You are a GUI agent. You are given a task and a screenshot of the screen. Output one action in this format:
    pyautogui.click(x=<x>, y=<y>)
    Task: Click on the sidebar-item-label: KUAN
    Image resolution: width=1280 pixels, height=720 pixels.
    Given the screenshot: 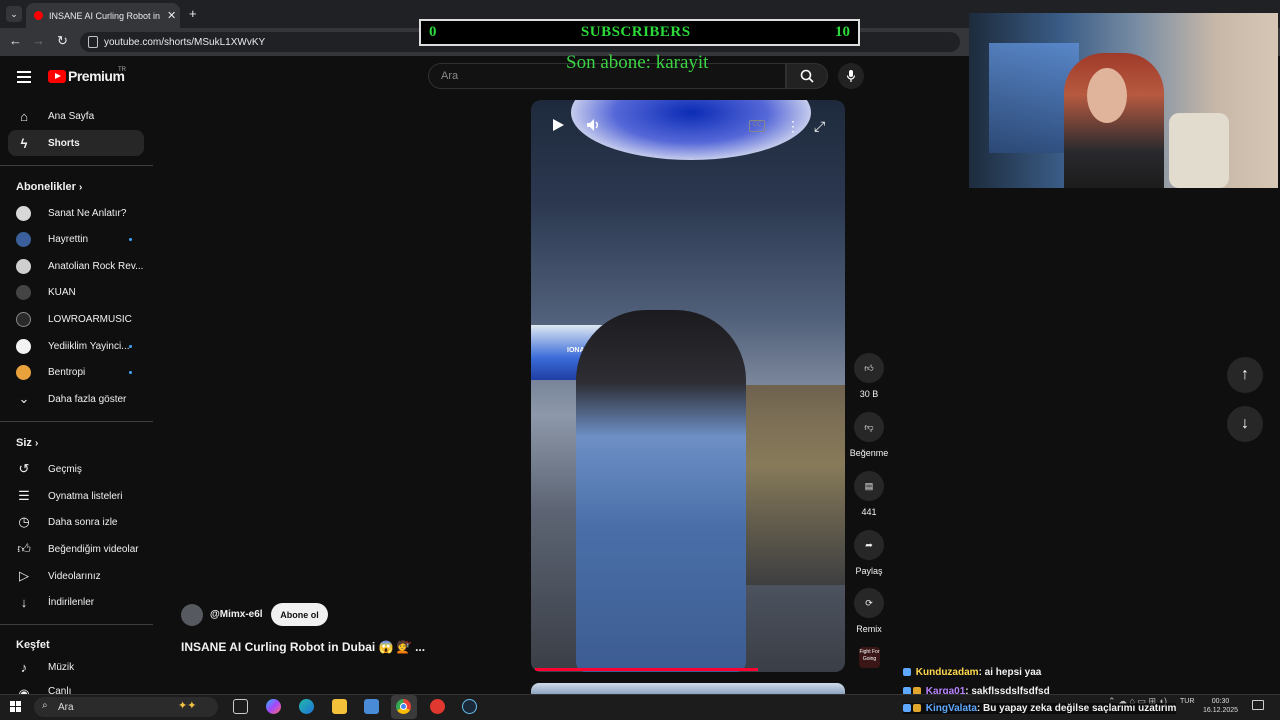 What is the action you would take?
    pyautogui.click(x=62, y=292)
    